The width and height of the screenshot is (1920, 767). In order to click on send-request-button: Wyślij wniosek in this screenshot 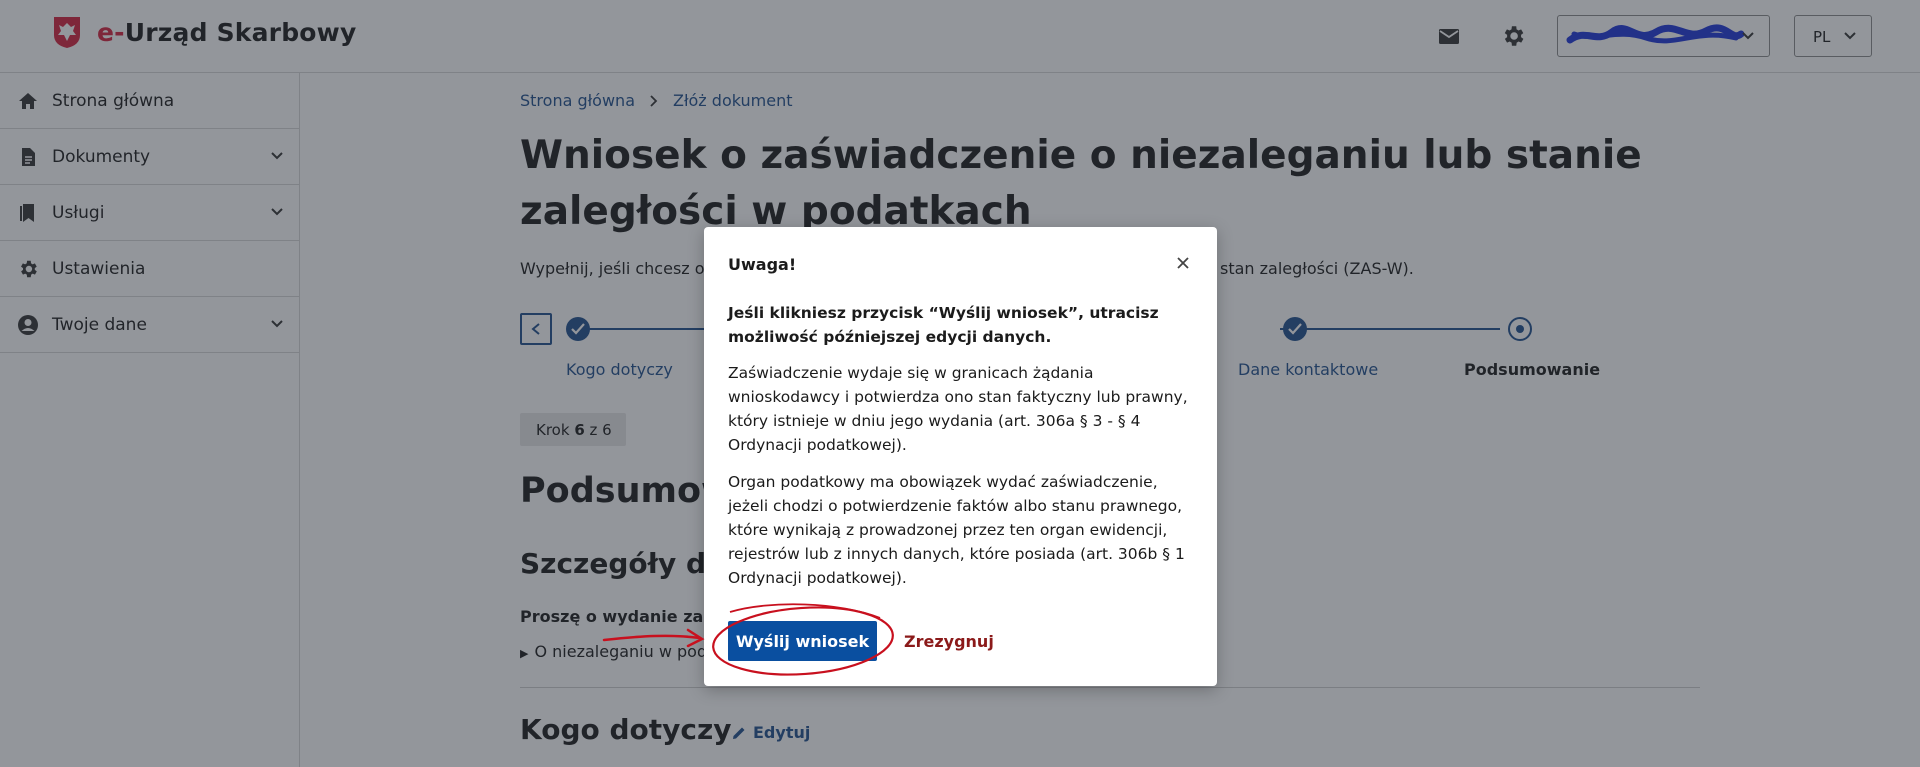, I will do `click(802, 641)`.